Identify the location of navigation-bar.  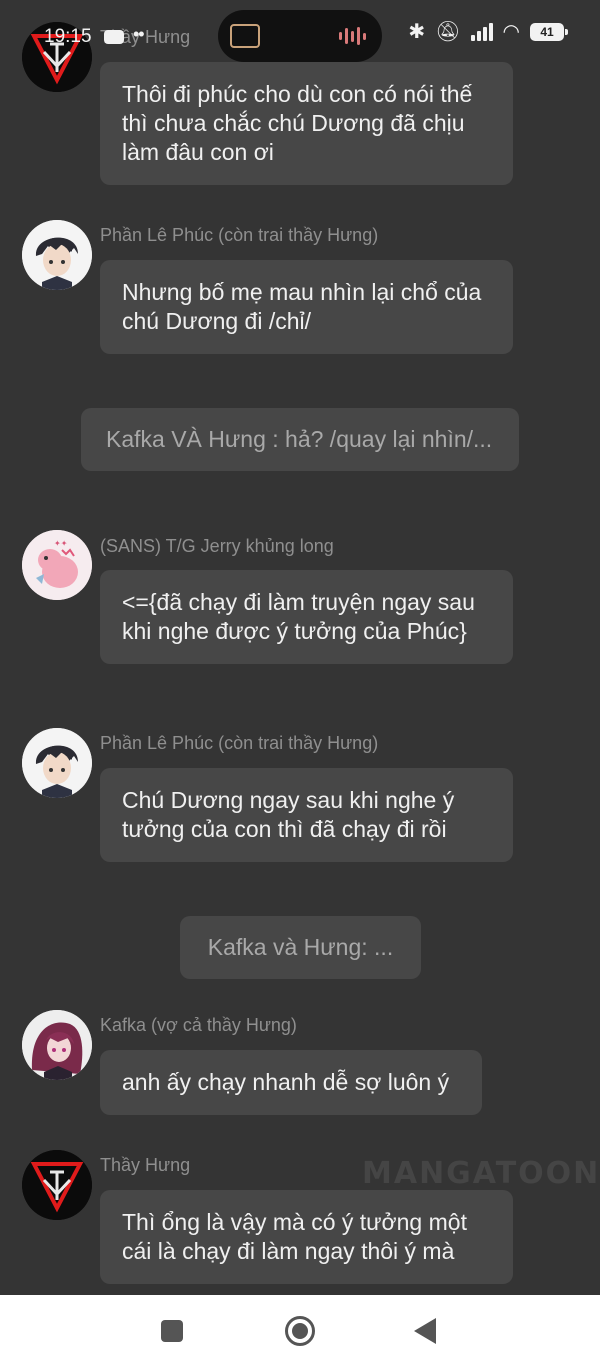
(300, 1331).